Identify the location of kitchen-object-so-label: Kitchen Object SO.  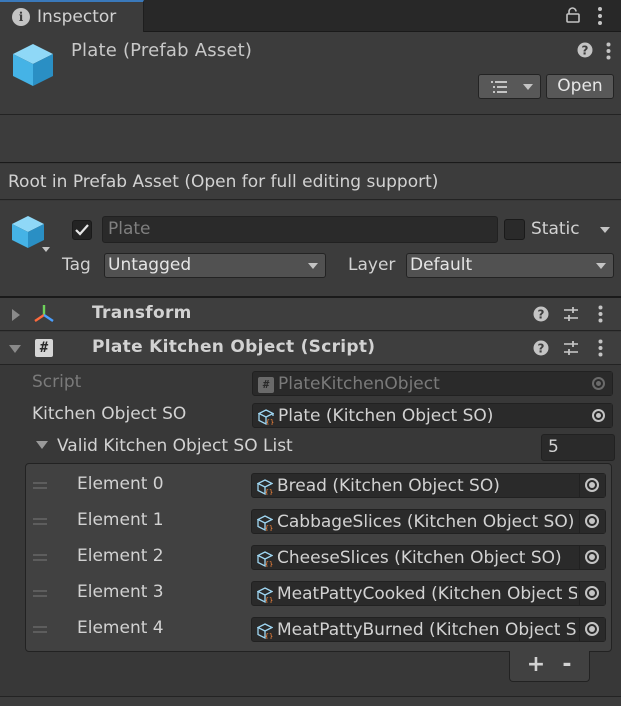
(109, 414).